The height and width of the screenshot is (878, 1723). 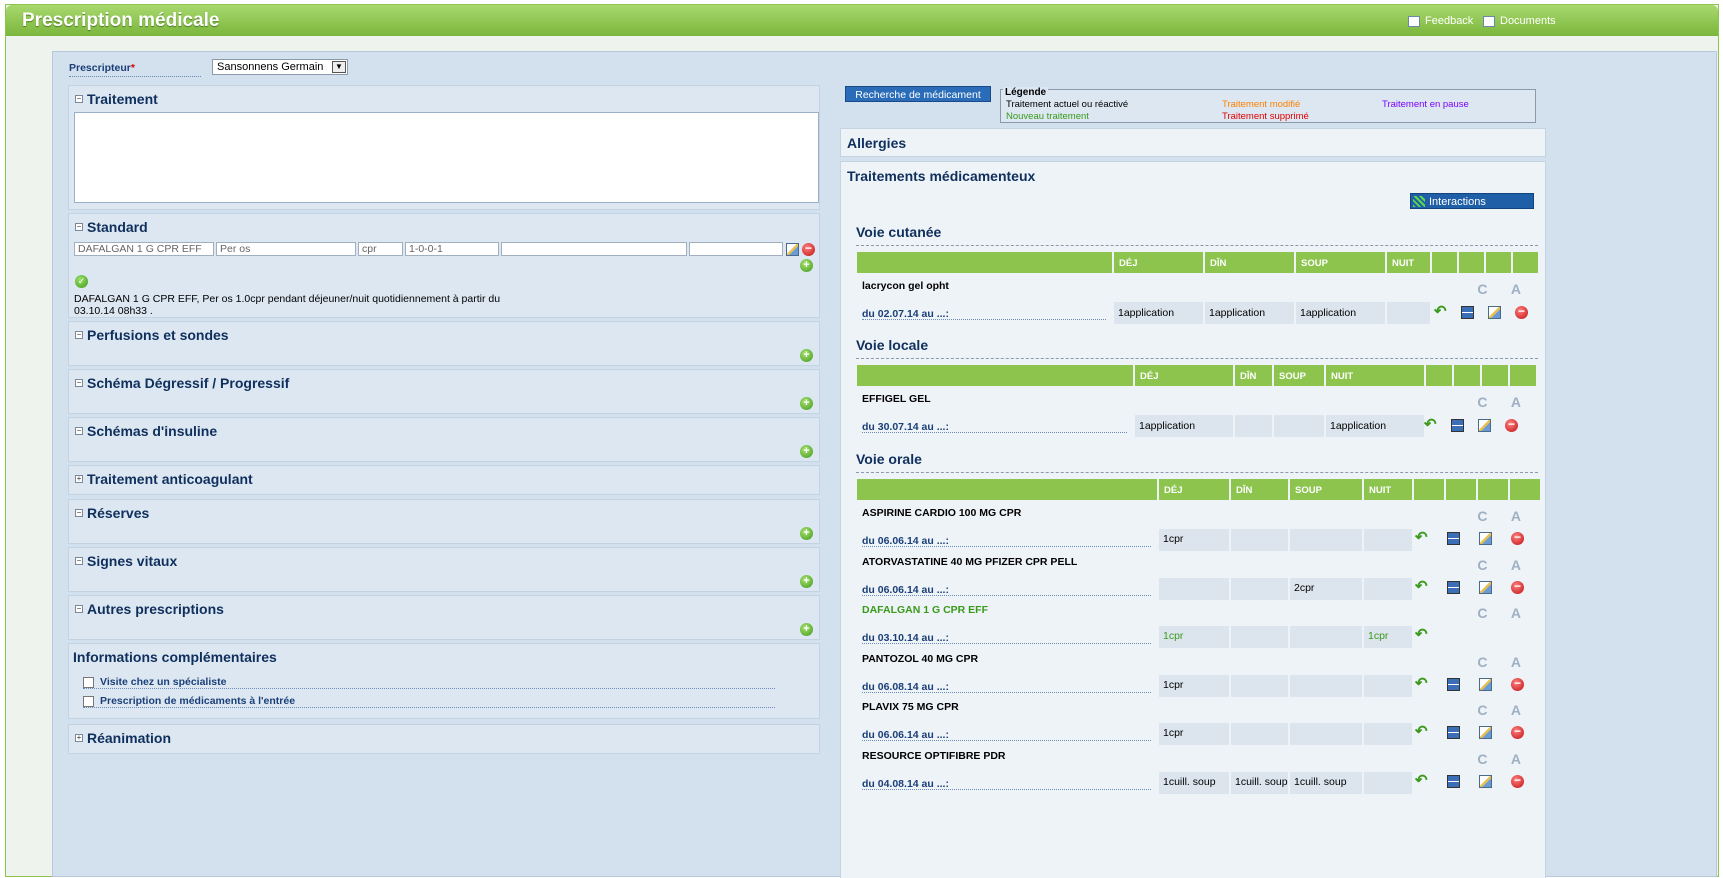 What do you see at coordinates (1195, 782) in the screenshot?
I see `dose-dej: 1cuill. soup` at bounding box center [1195, 782].